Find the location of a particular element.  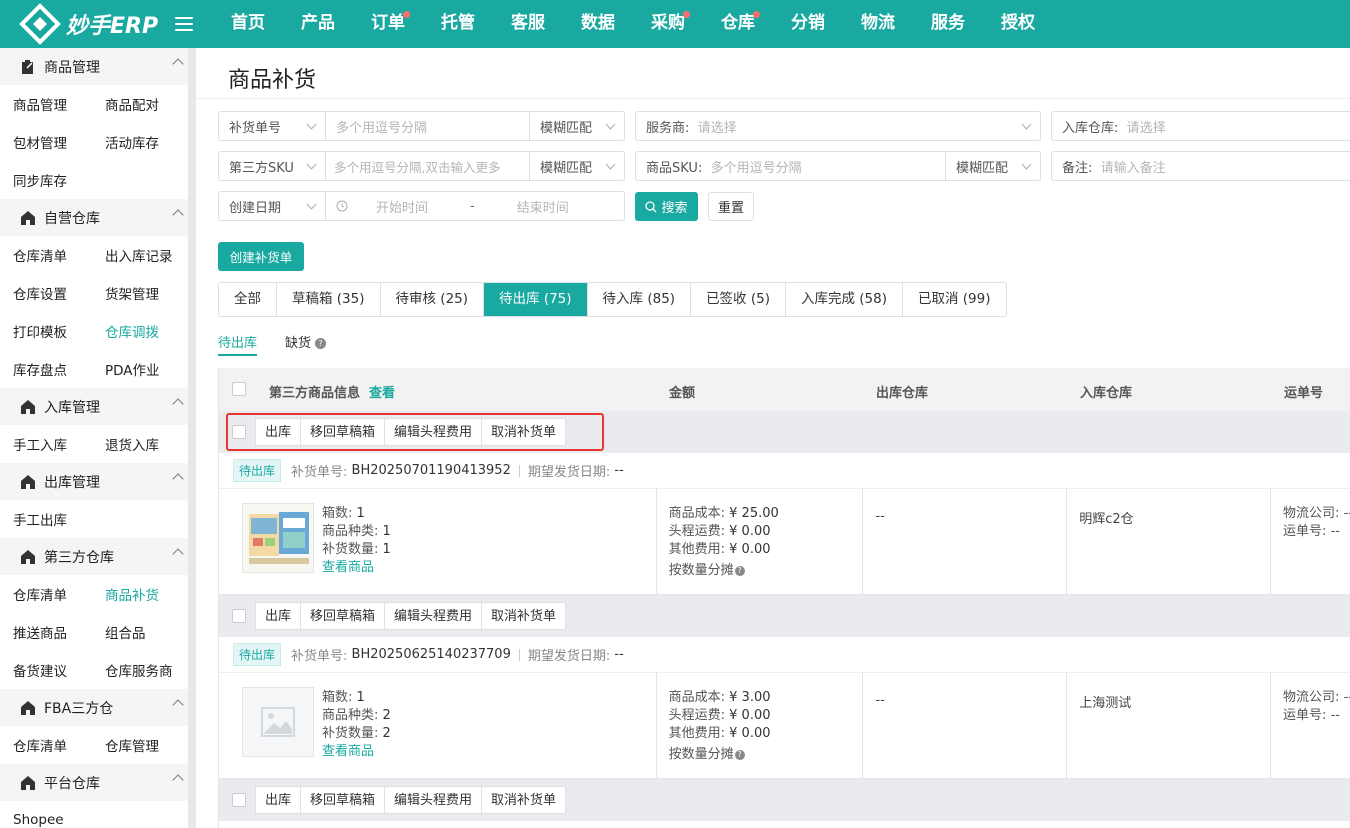

sidebar-item: 仓库设置 is located at coordinates (46, 293).